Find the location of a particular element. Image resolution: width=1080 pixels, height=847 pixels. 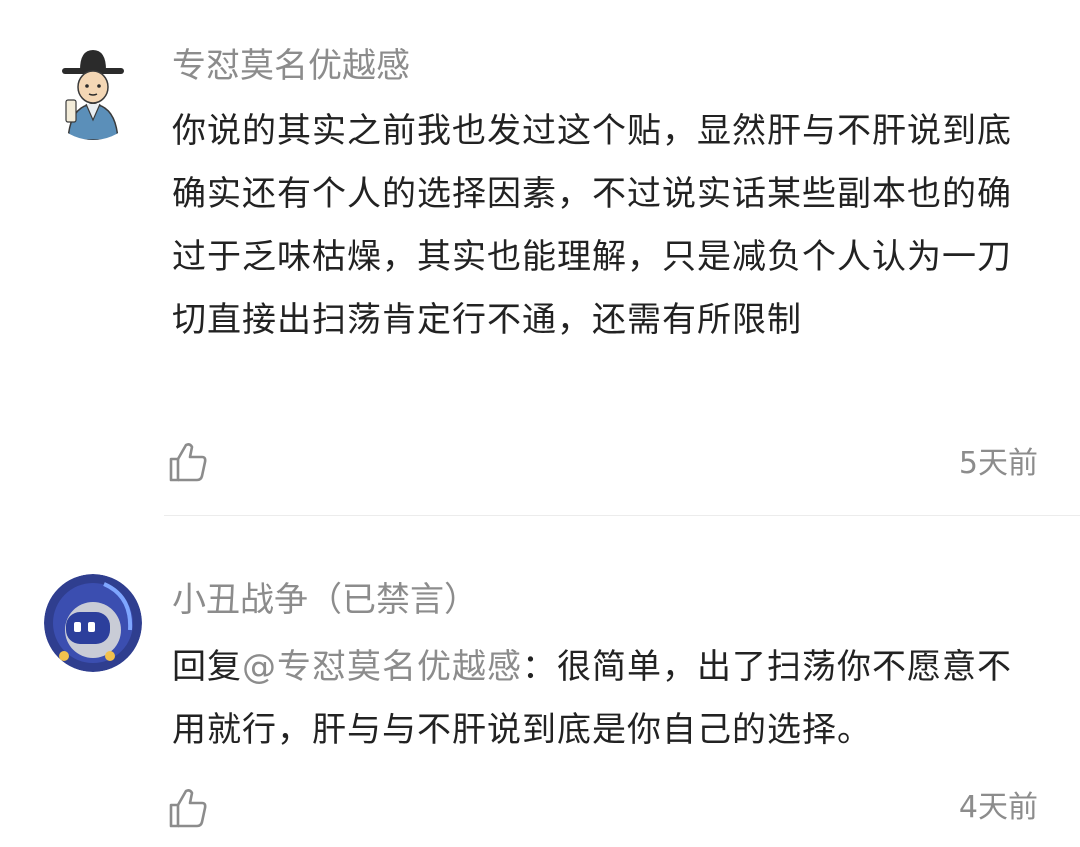

scholar-avatar-icon is located at coordinates (93, 91).